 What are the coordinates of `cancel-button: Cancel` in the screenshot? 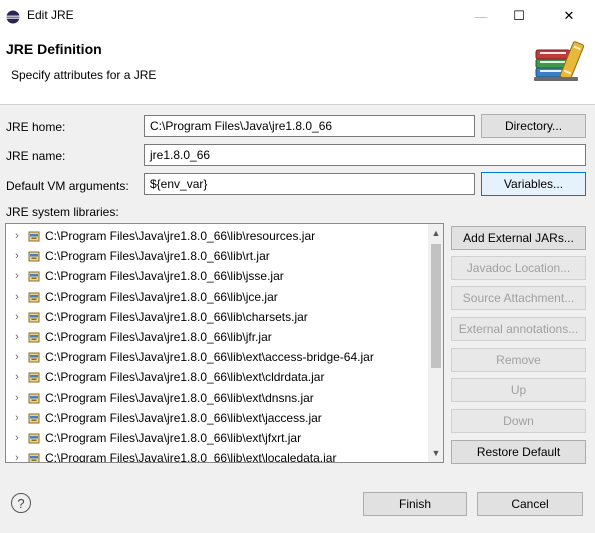 It's located at (530, 504).